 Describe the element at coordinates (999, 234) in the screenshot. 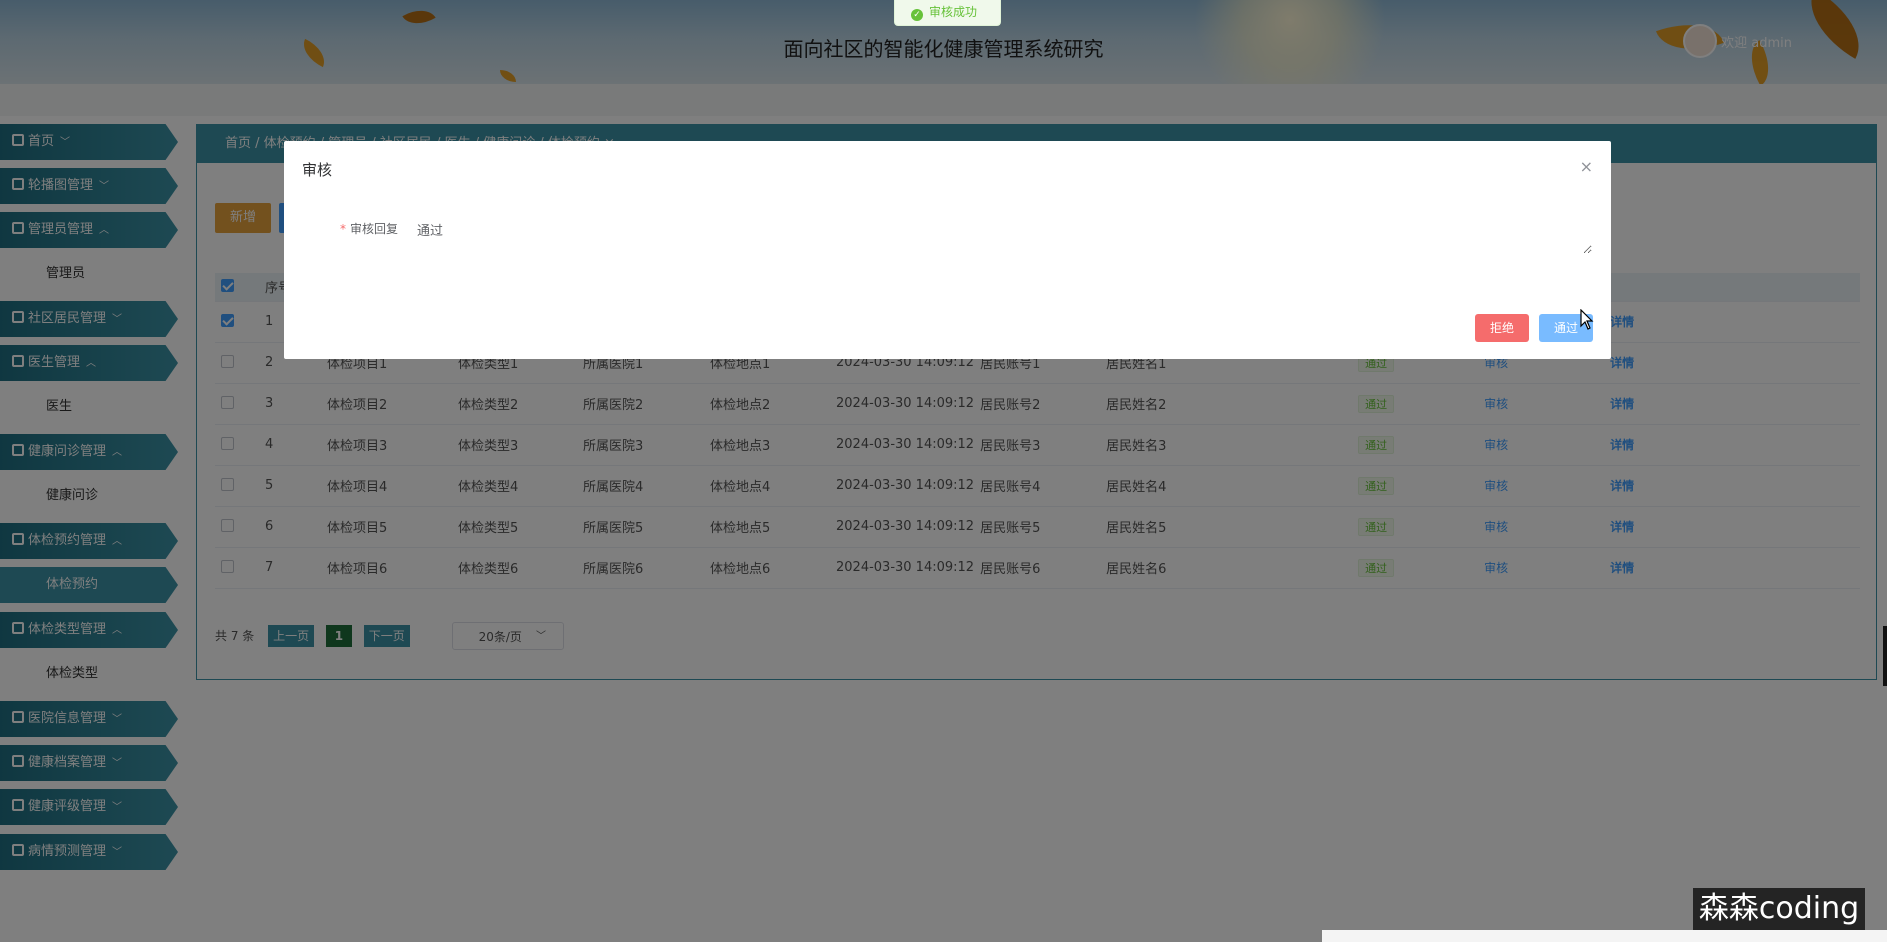

I see `review-reply-textarea` at that location.